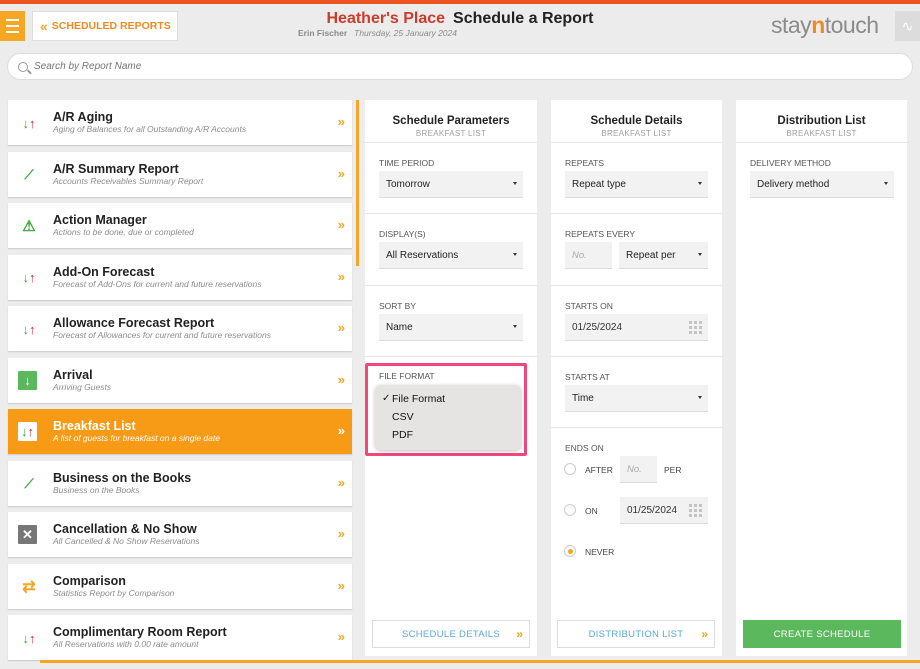 The height and width of the screenshot is (669, 920). Describe the element at coordinates (180, 380) in the screenshot. I see `list-item: ↓ Arrival Arriving Guests »` at that location.